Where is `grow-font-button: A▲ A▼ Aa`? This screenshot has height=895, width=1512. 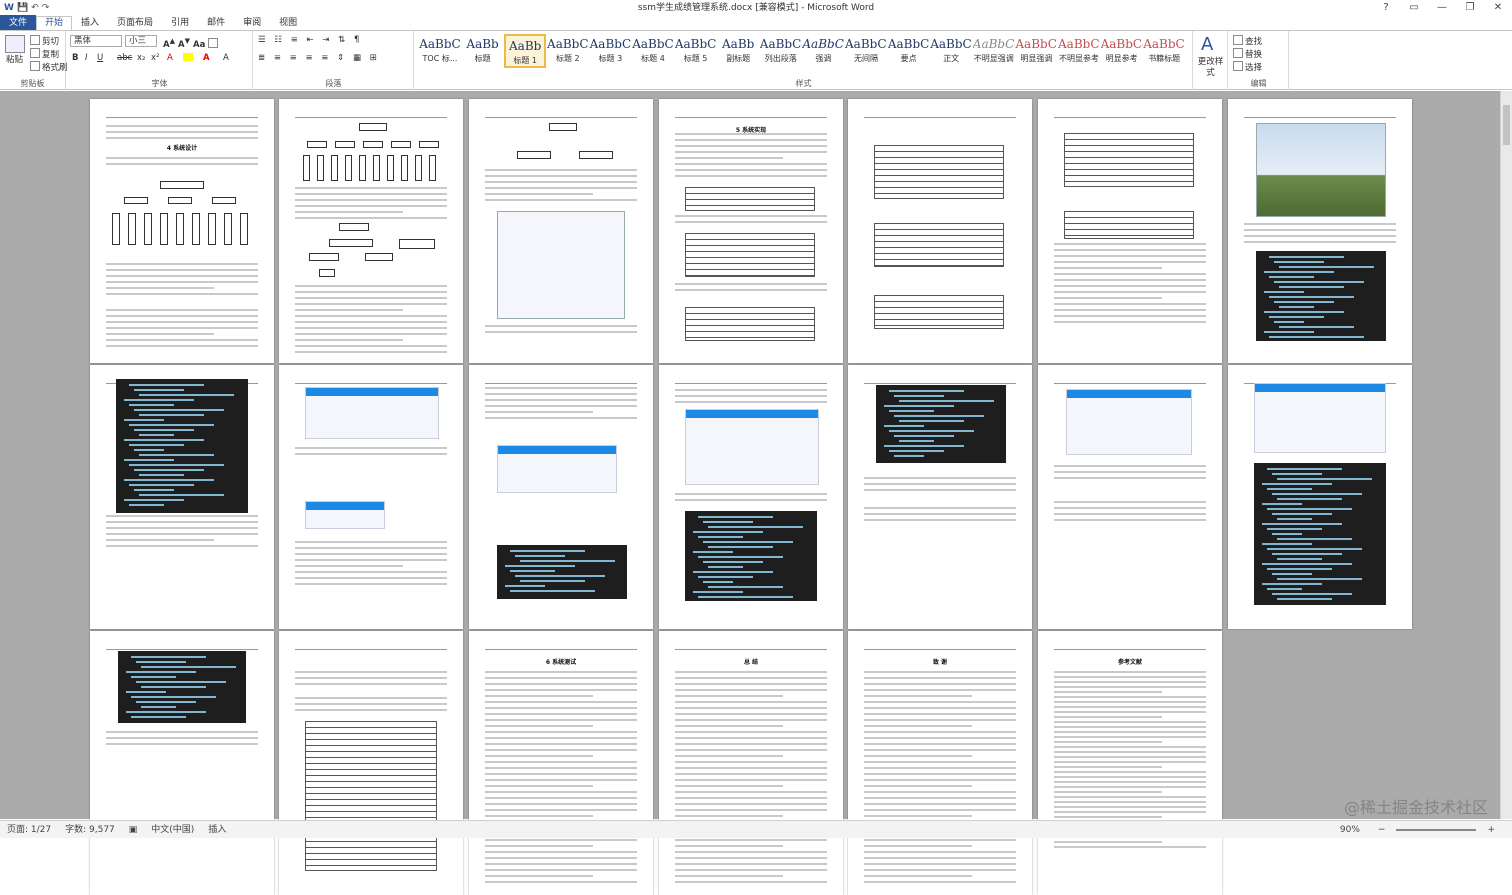
grow-font-button: A▲ A▼ Aa is located at coordinates (191, 43).